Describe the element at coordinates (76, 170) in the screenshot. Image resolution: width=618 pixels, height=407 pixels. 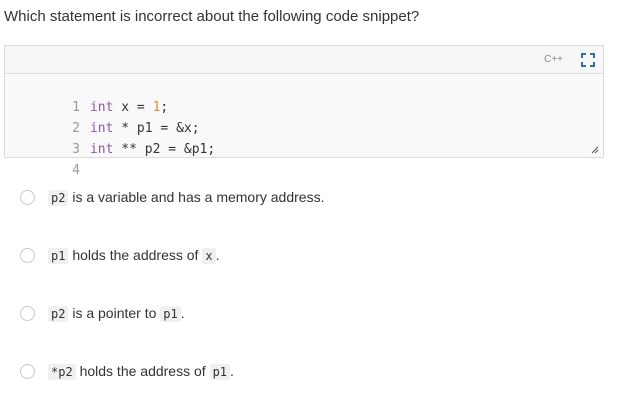
I see `line-number: 4` at that location.